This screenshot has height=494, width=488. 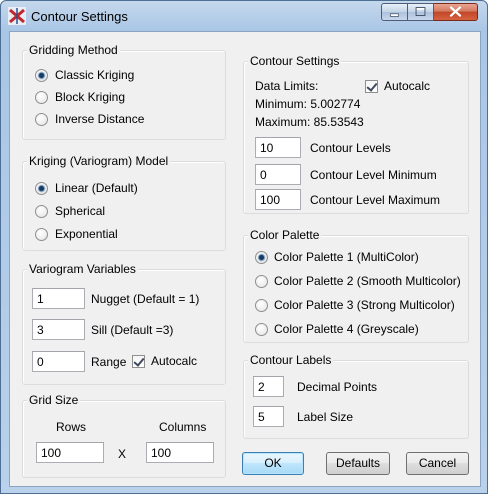 I want to click on cancel-button: Cancel, so click(x=437, y=463).